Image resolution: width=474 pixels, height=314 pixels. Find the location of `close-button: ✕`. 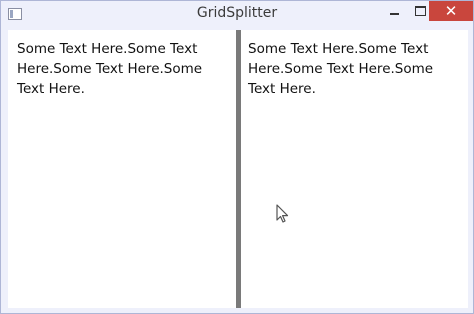

close-button: ✕ is located at coordinates (451, 11).